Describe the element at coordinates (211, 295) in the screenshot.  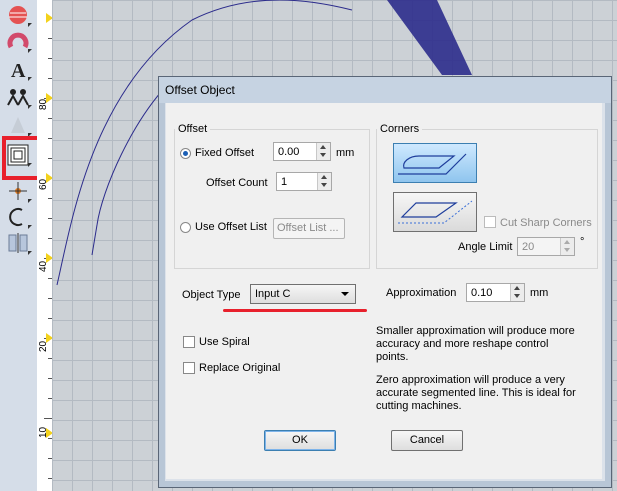
I see `object-type-label: Object Type` at that location.